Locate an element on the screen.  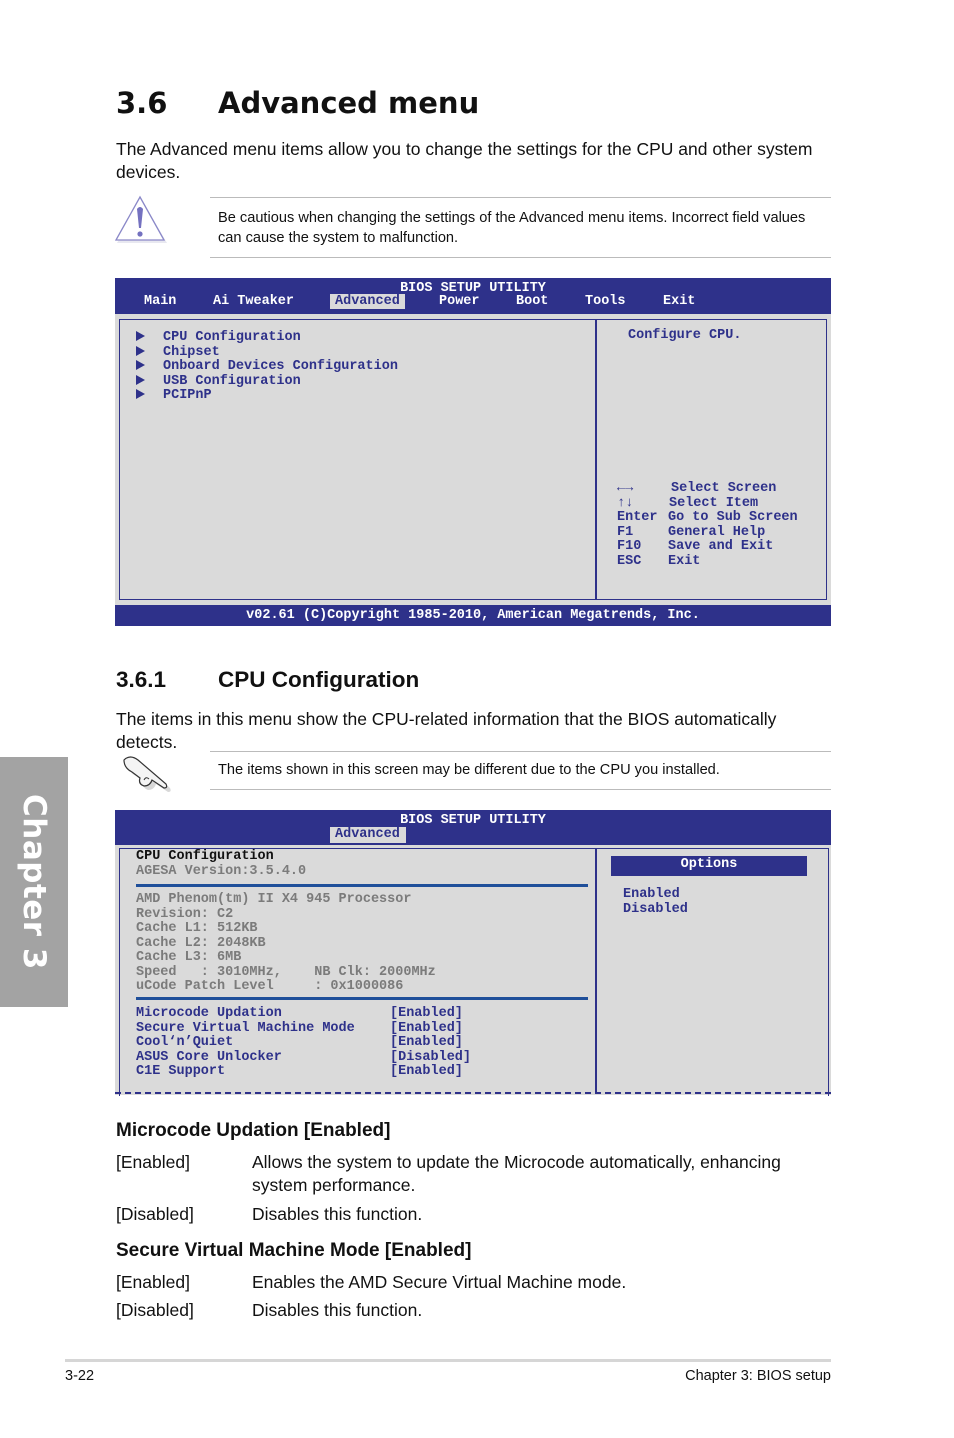
section-title-text: Advanced menu is located at coordinates (349, 103).